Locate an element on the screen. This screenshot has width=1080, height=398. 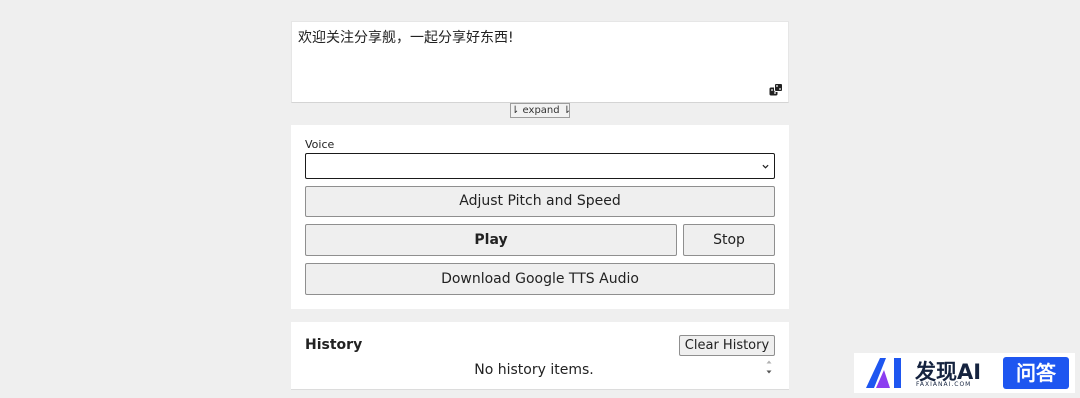
scroll-up-icon is located at coordinates (769, 362).